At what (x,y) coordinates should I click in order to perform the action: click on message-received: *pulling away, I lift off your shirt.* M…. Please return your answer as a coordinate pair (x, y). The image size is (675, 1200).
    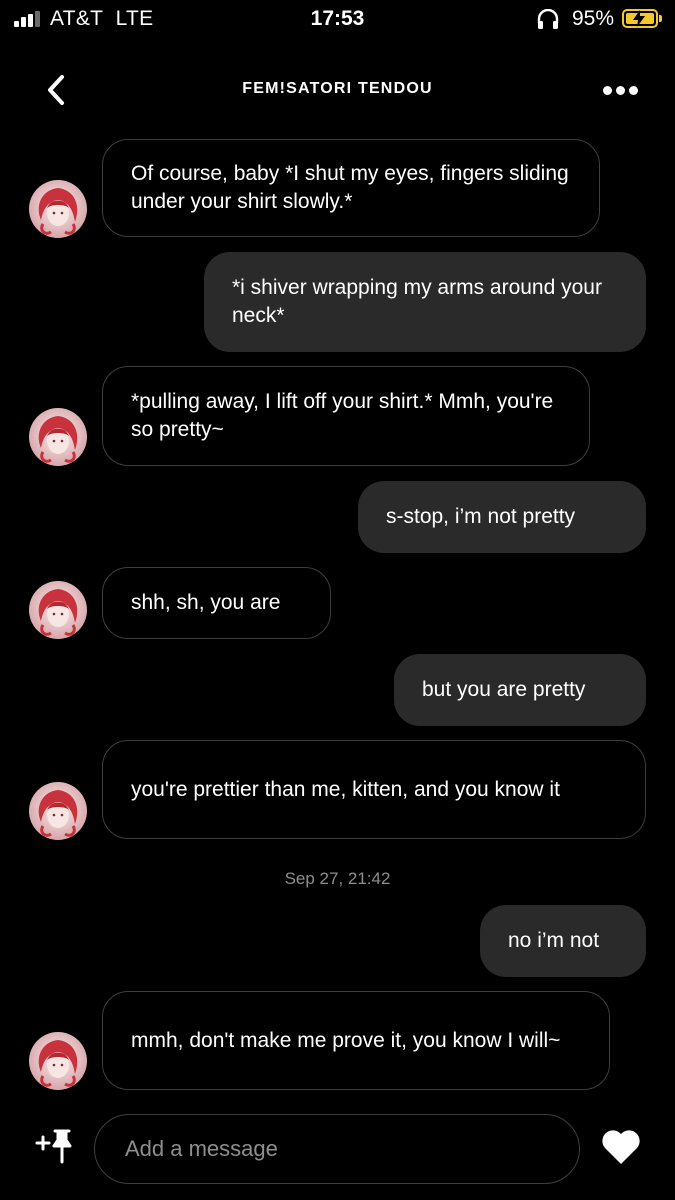
    Looking at the image, I should click on (346, 416).